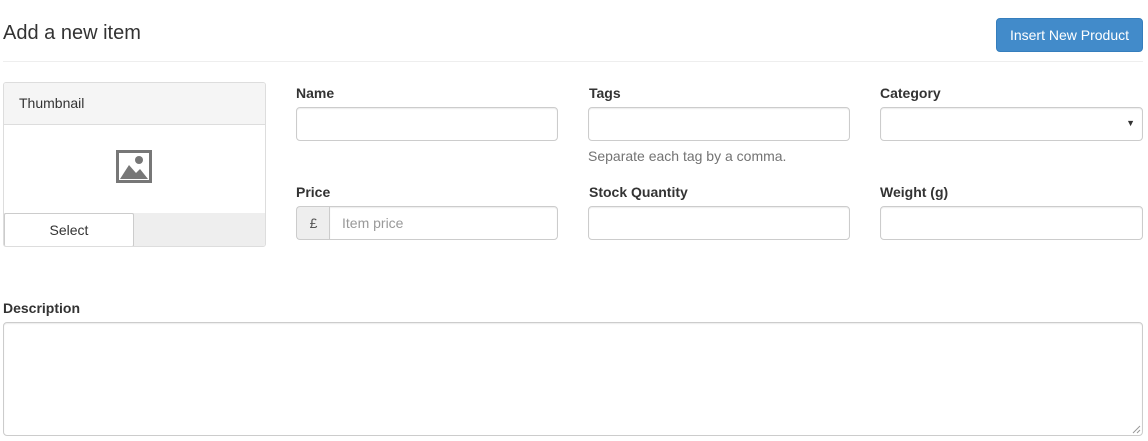  What do you see at coordinates (719, 124) in the screenshot?
I see `tags-input` at bounding box center [719, 124].